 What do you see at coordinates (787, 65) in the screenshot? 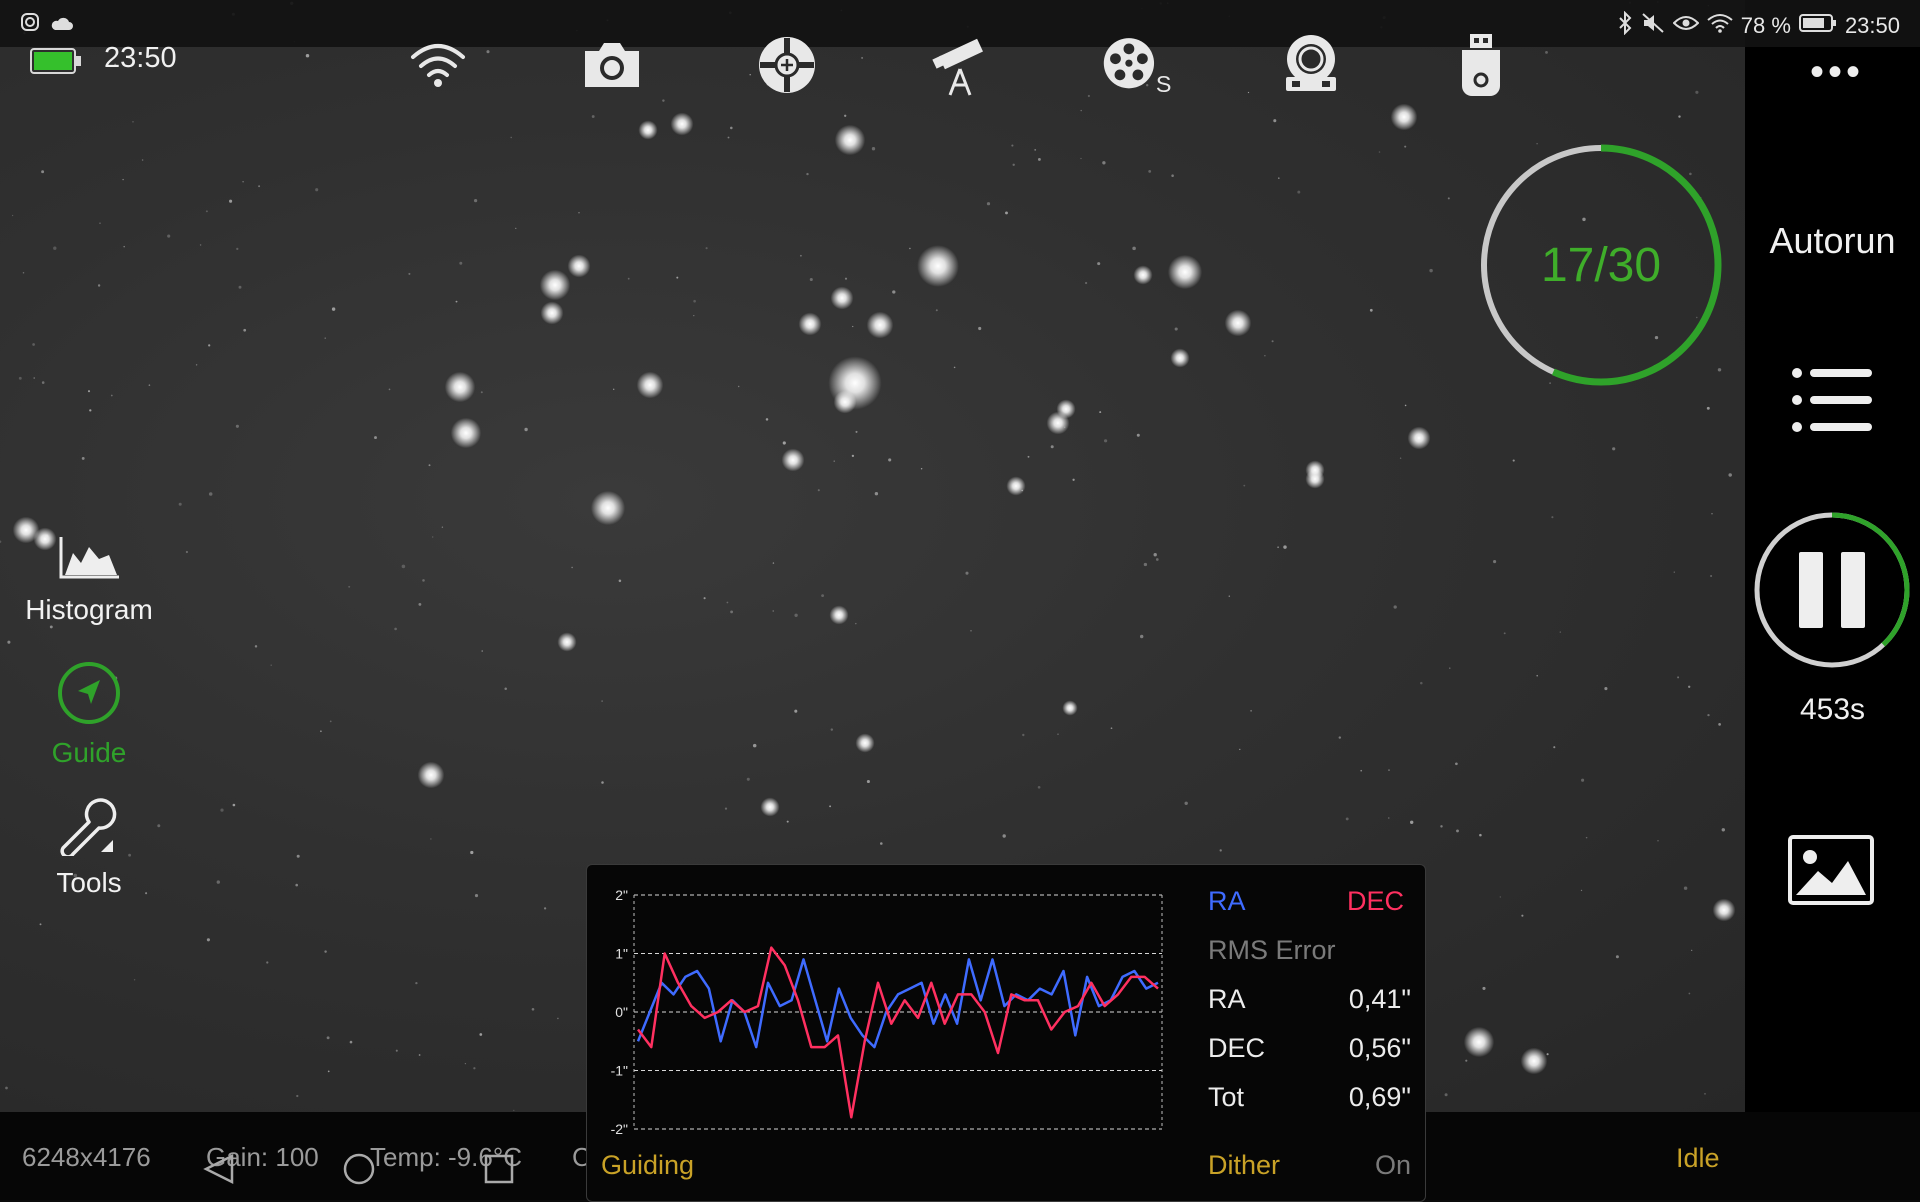
I see `guide-scope-icon` at bounding box center [787, 65].